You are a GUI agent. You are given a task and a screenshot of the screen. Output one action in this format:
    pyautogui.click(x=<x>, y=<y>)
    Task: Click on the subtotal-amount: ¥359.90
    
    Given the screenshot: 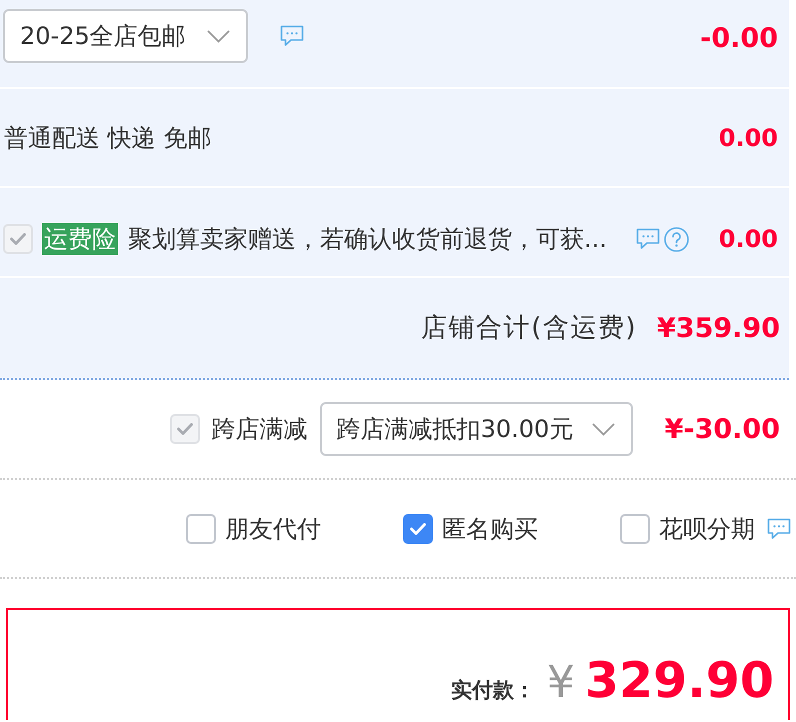 What is the action you would take?
    pyautogui.click(x=718, y=328)
    